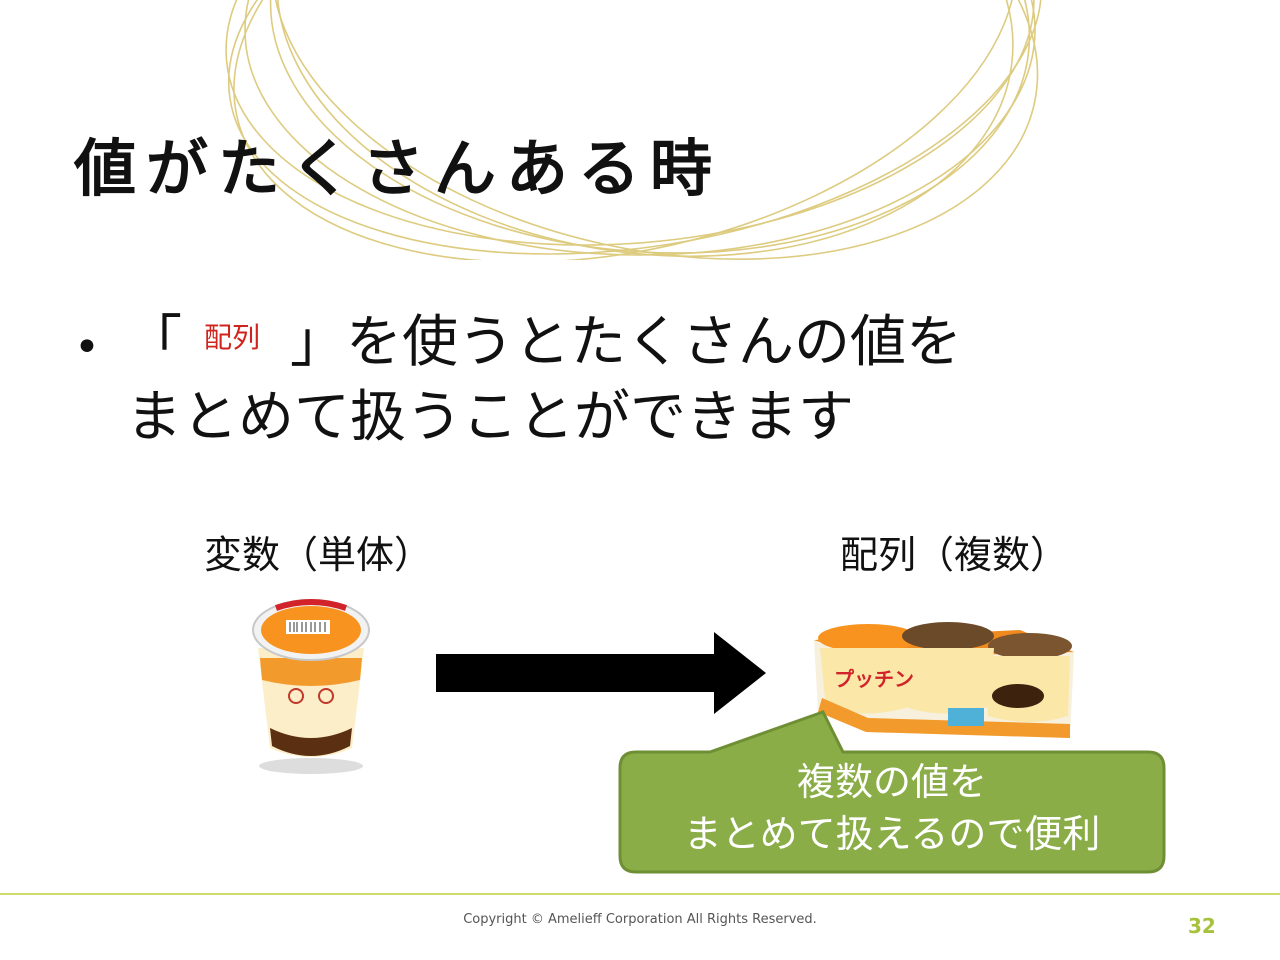 This screenshot has height=960, width=1280. What do you see at coordinates (892, 808) in the screenshot?
I see `callout-text: 複数の値を まとめて扱えるので便利` at bounding box center [892, 808].